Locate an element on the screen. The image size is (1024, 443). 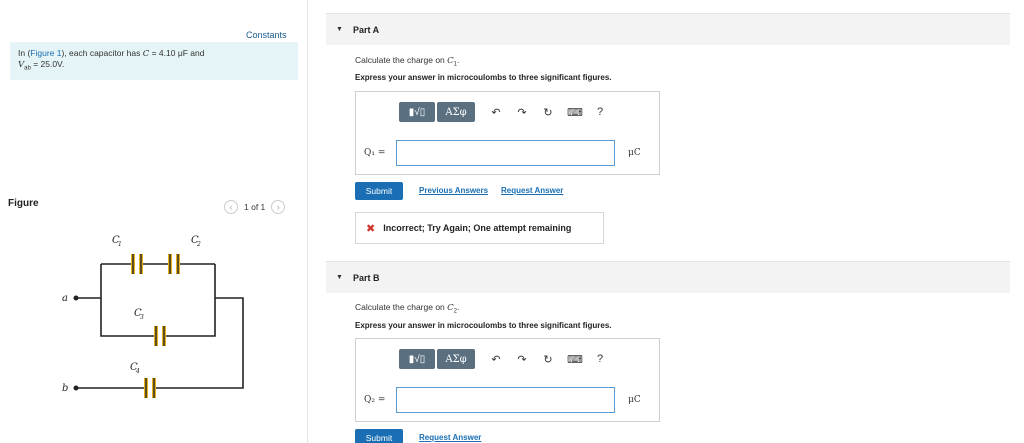
part-a-title: Part A is located at coordinates (366, 29).